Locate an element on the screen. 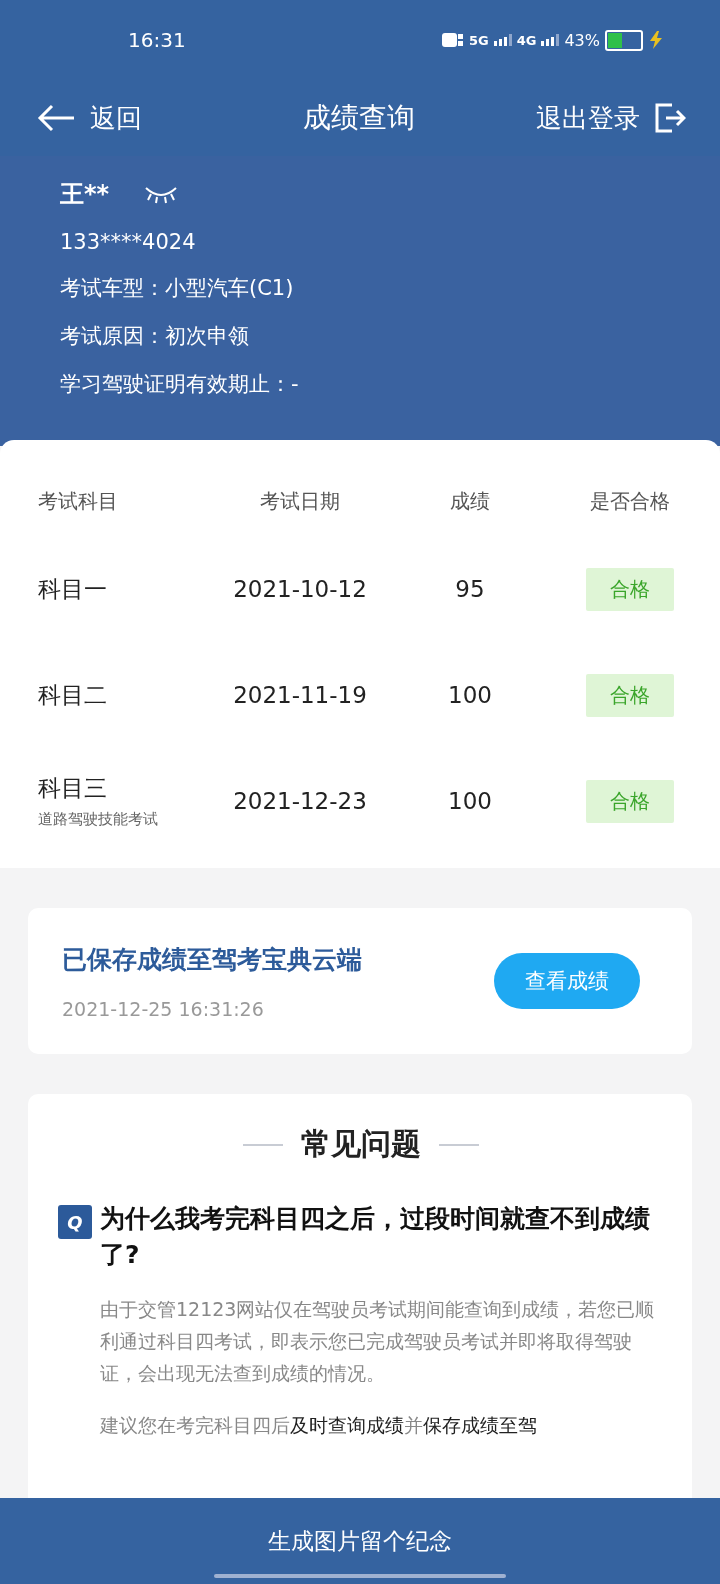  question-text: 为什么我考完科目四之后，过段时间就查不到成绩了? is located at coordinates (375, 1237).